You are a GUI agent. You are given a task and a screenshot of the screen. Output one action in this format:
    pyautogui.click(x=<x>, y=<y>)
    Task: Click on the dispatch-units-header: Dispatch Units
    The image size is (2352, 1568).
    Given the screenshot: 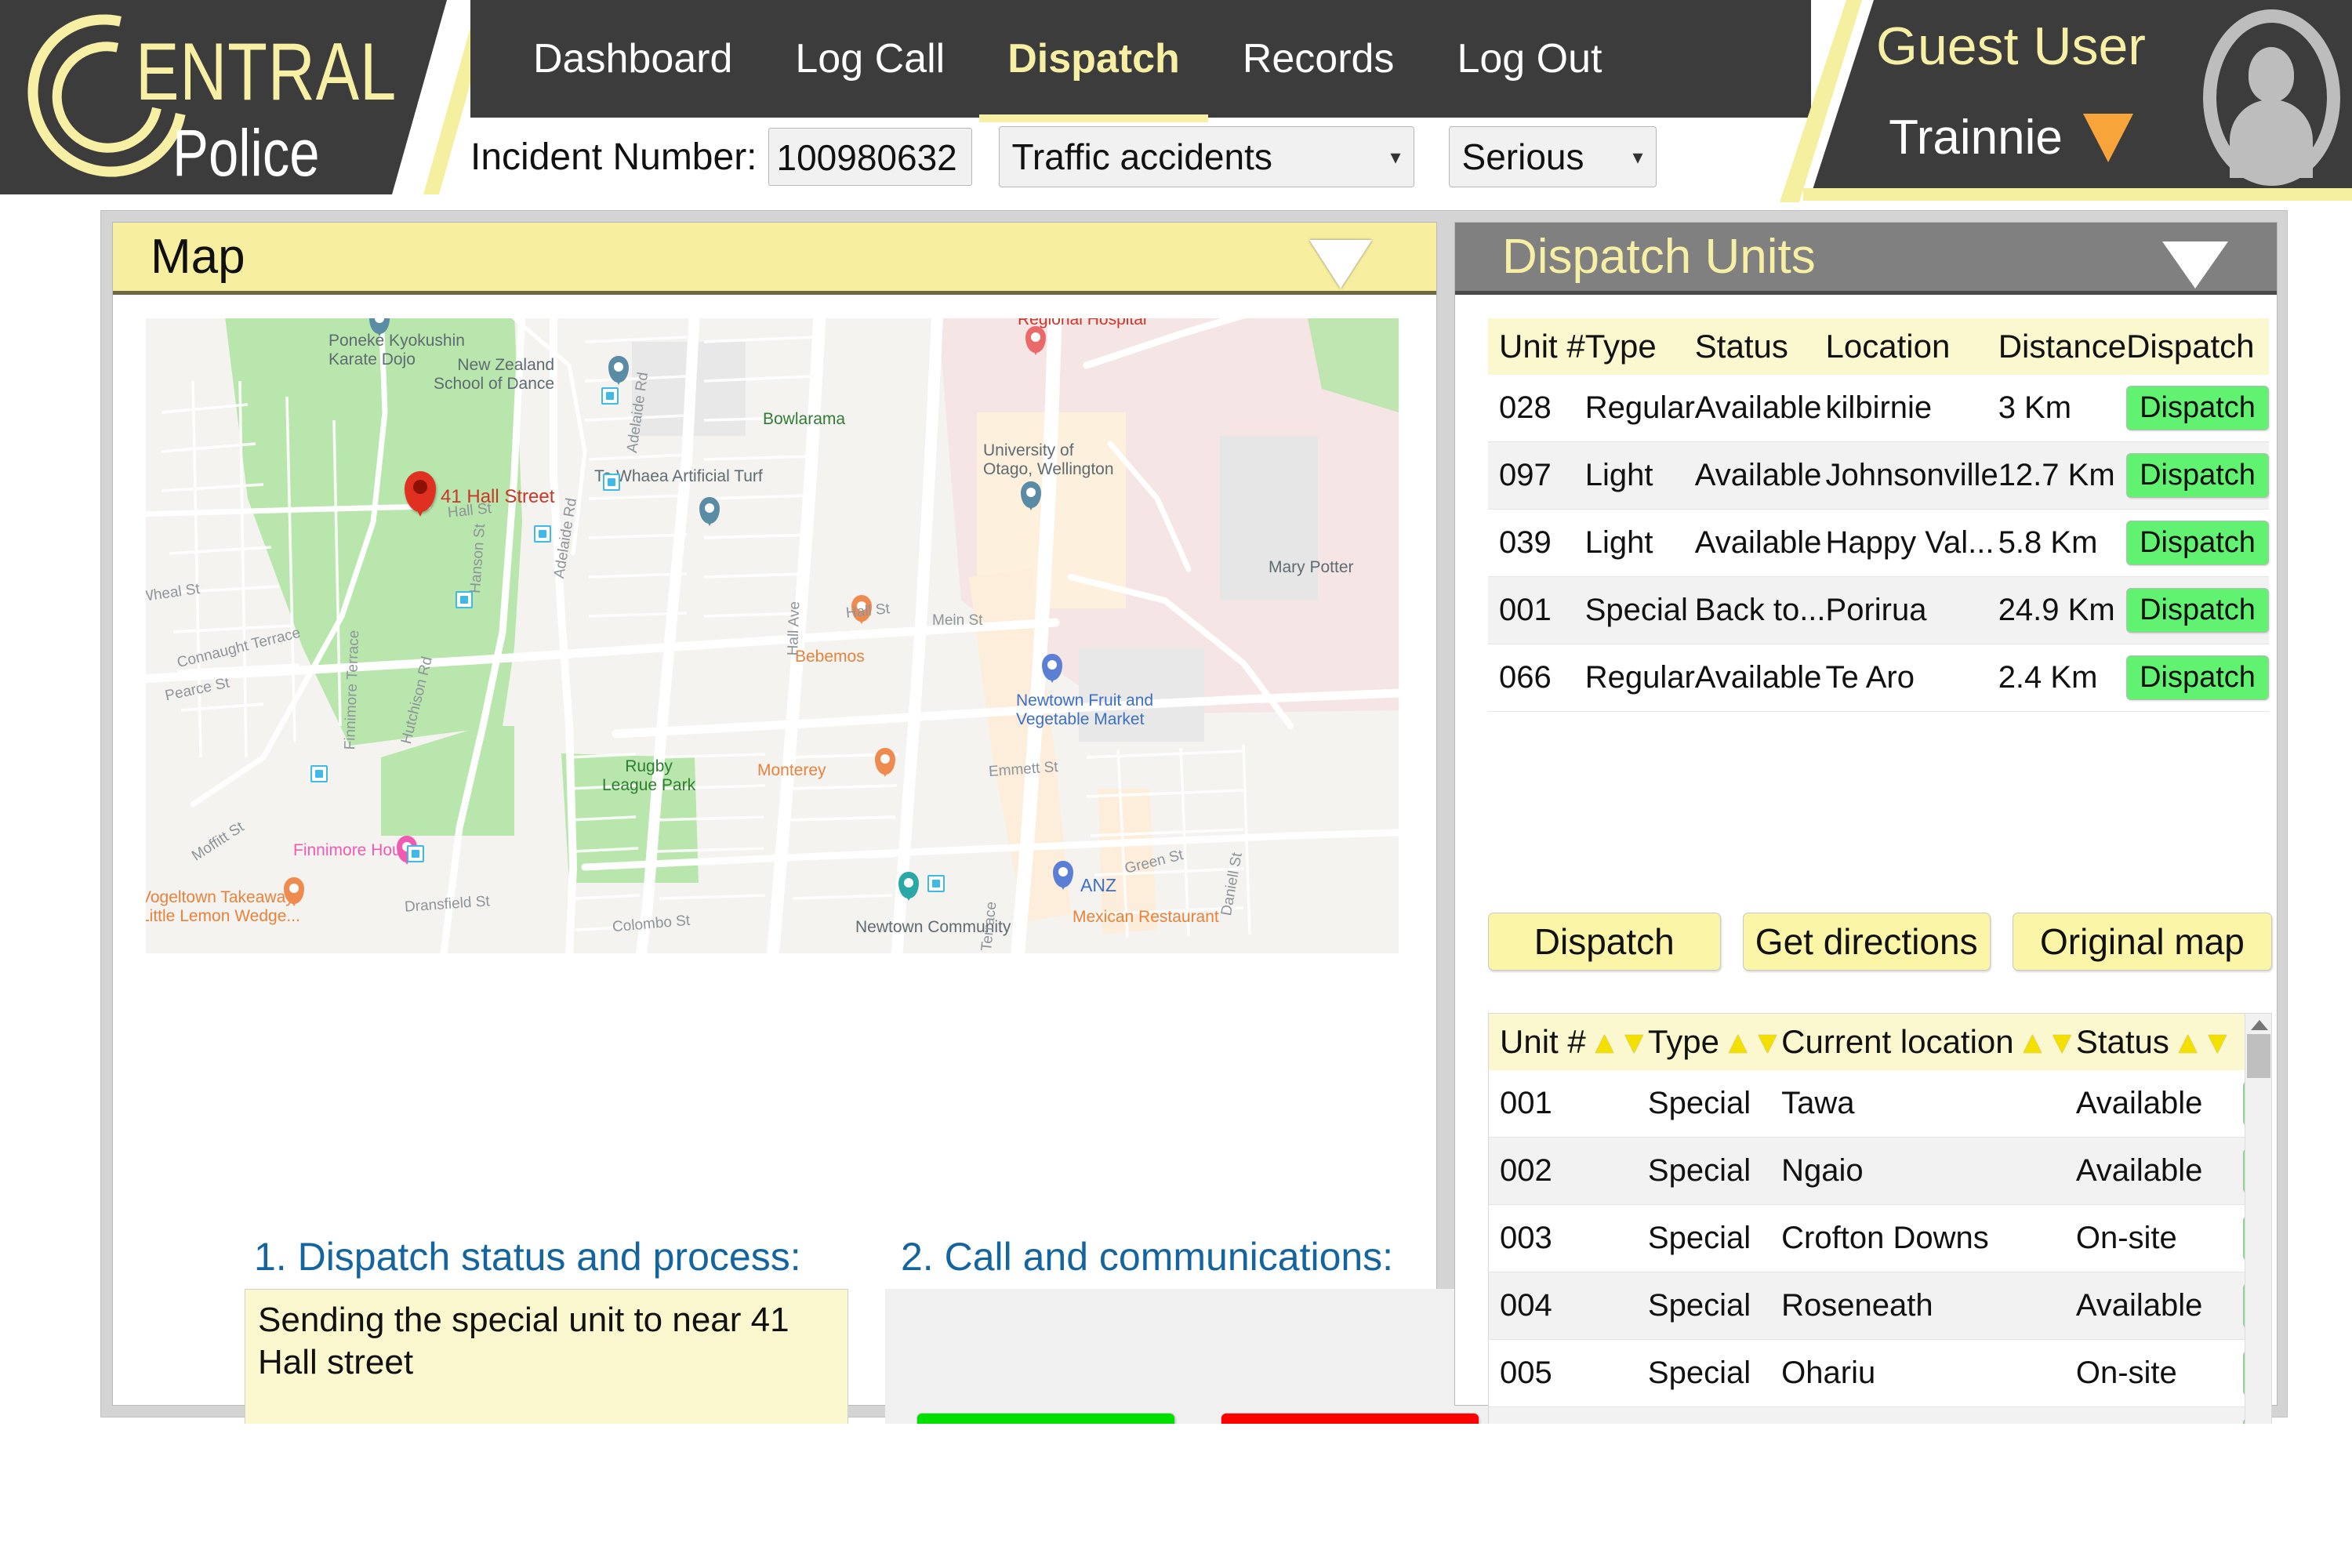 What is the action you would take?
    pyautogui.click(x=1866, y=259)
    